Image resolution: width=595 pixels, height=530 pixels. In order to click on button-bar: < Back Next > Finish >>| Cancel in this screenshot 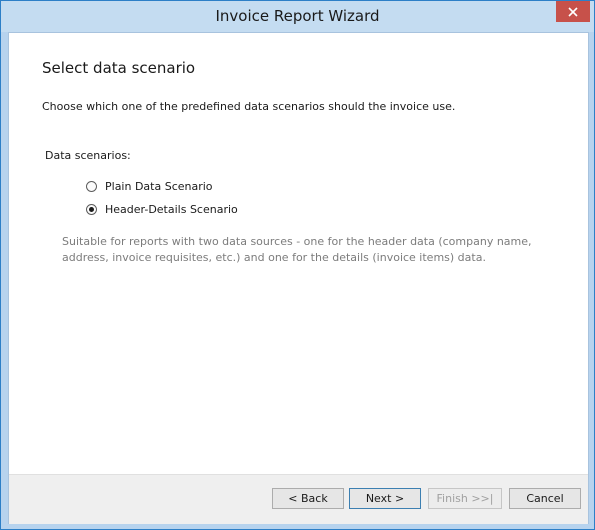, I will do `click(298, 499)`.